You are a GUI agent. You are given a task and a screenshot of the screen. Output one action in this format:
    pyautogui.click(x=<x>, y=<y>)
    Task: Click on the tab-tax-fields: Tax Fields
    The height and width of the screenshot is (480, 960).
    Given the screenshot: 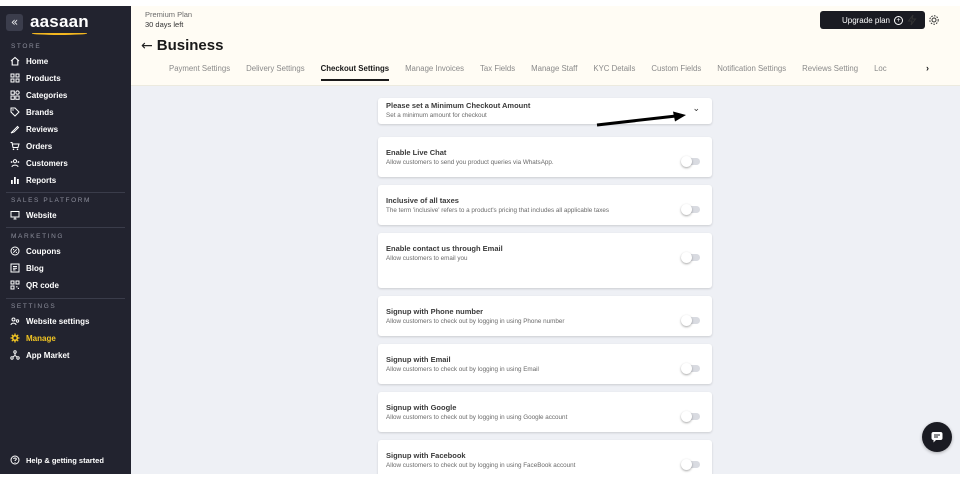 What is the action you would take?
    pyautogui.click(x=497, y=72)
    